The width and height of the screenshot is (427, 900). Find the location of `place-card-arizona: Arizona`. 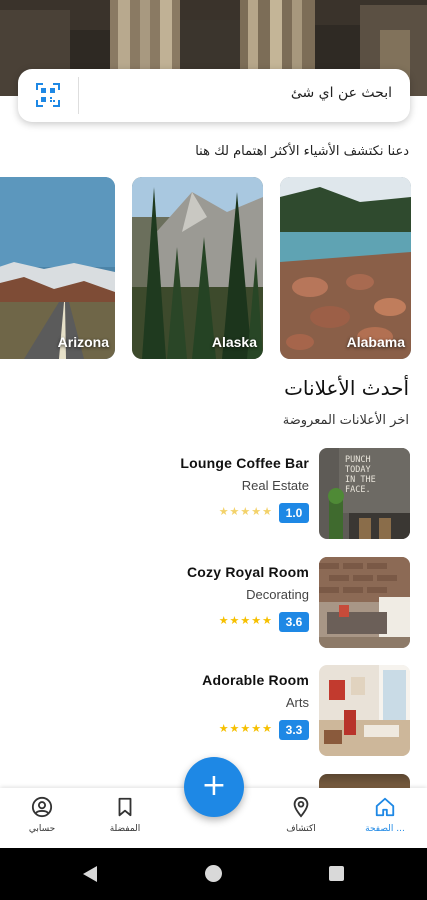

place-card-arizona: Arizona is located at coordinates (57, 268).